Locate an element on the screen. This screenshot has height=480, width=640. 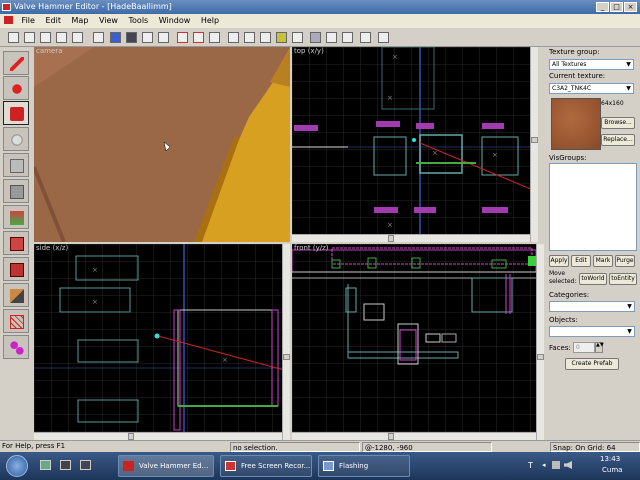
tray-arrow-icon: ◂ is located at coordinates (544, 465).